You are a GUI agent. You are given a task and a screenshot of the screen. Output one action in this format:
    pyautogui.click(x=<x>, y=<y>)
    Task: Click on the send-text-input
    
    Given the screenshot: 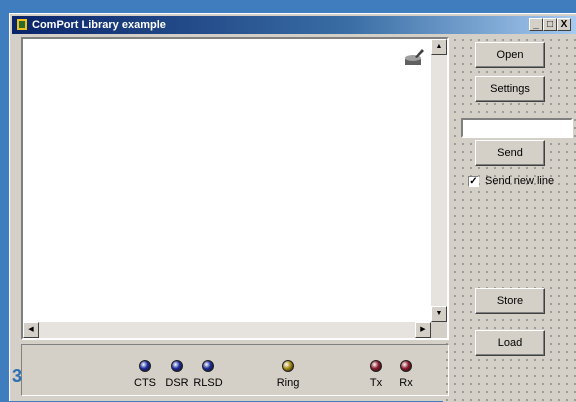 What is the action you would take?
    pyautogui.click(x=517, y=128)
    